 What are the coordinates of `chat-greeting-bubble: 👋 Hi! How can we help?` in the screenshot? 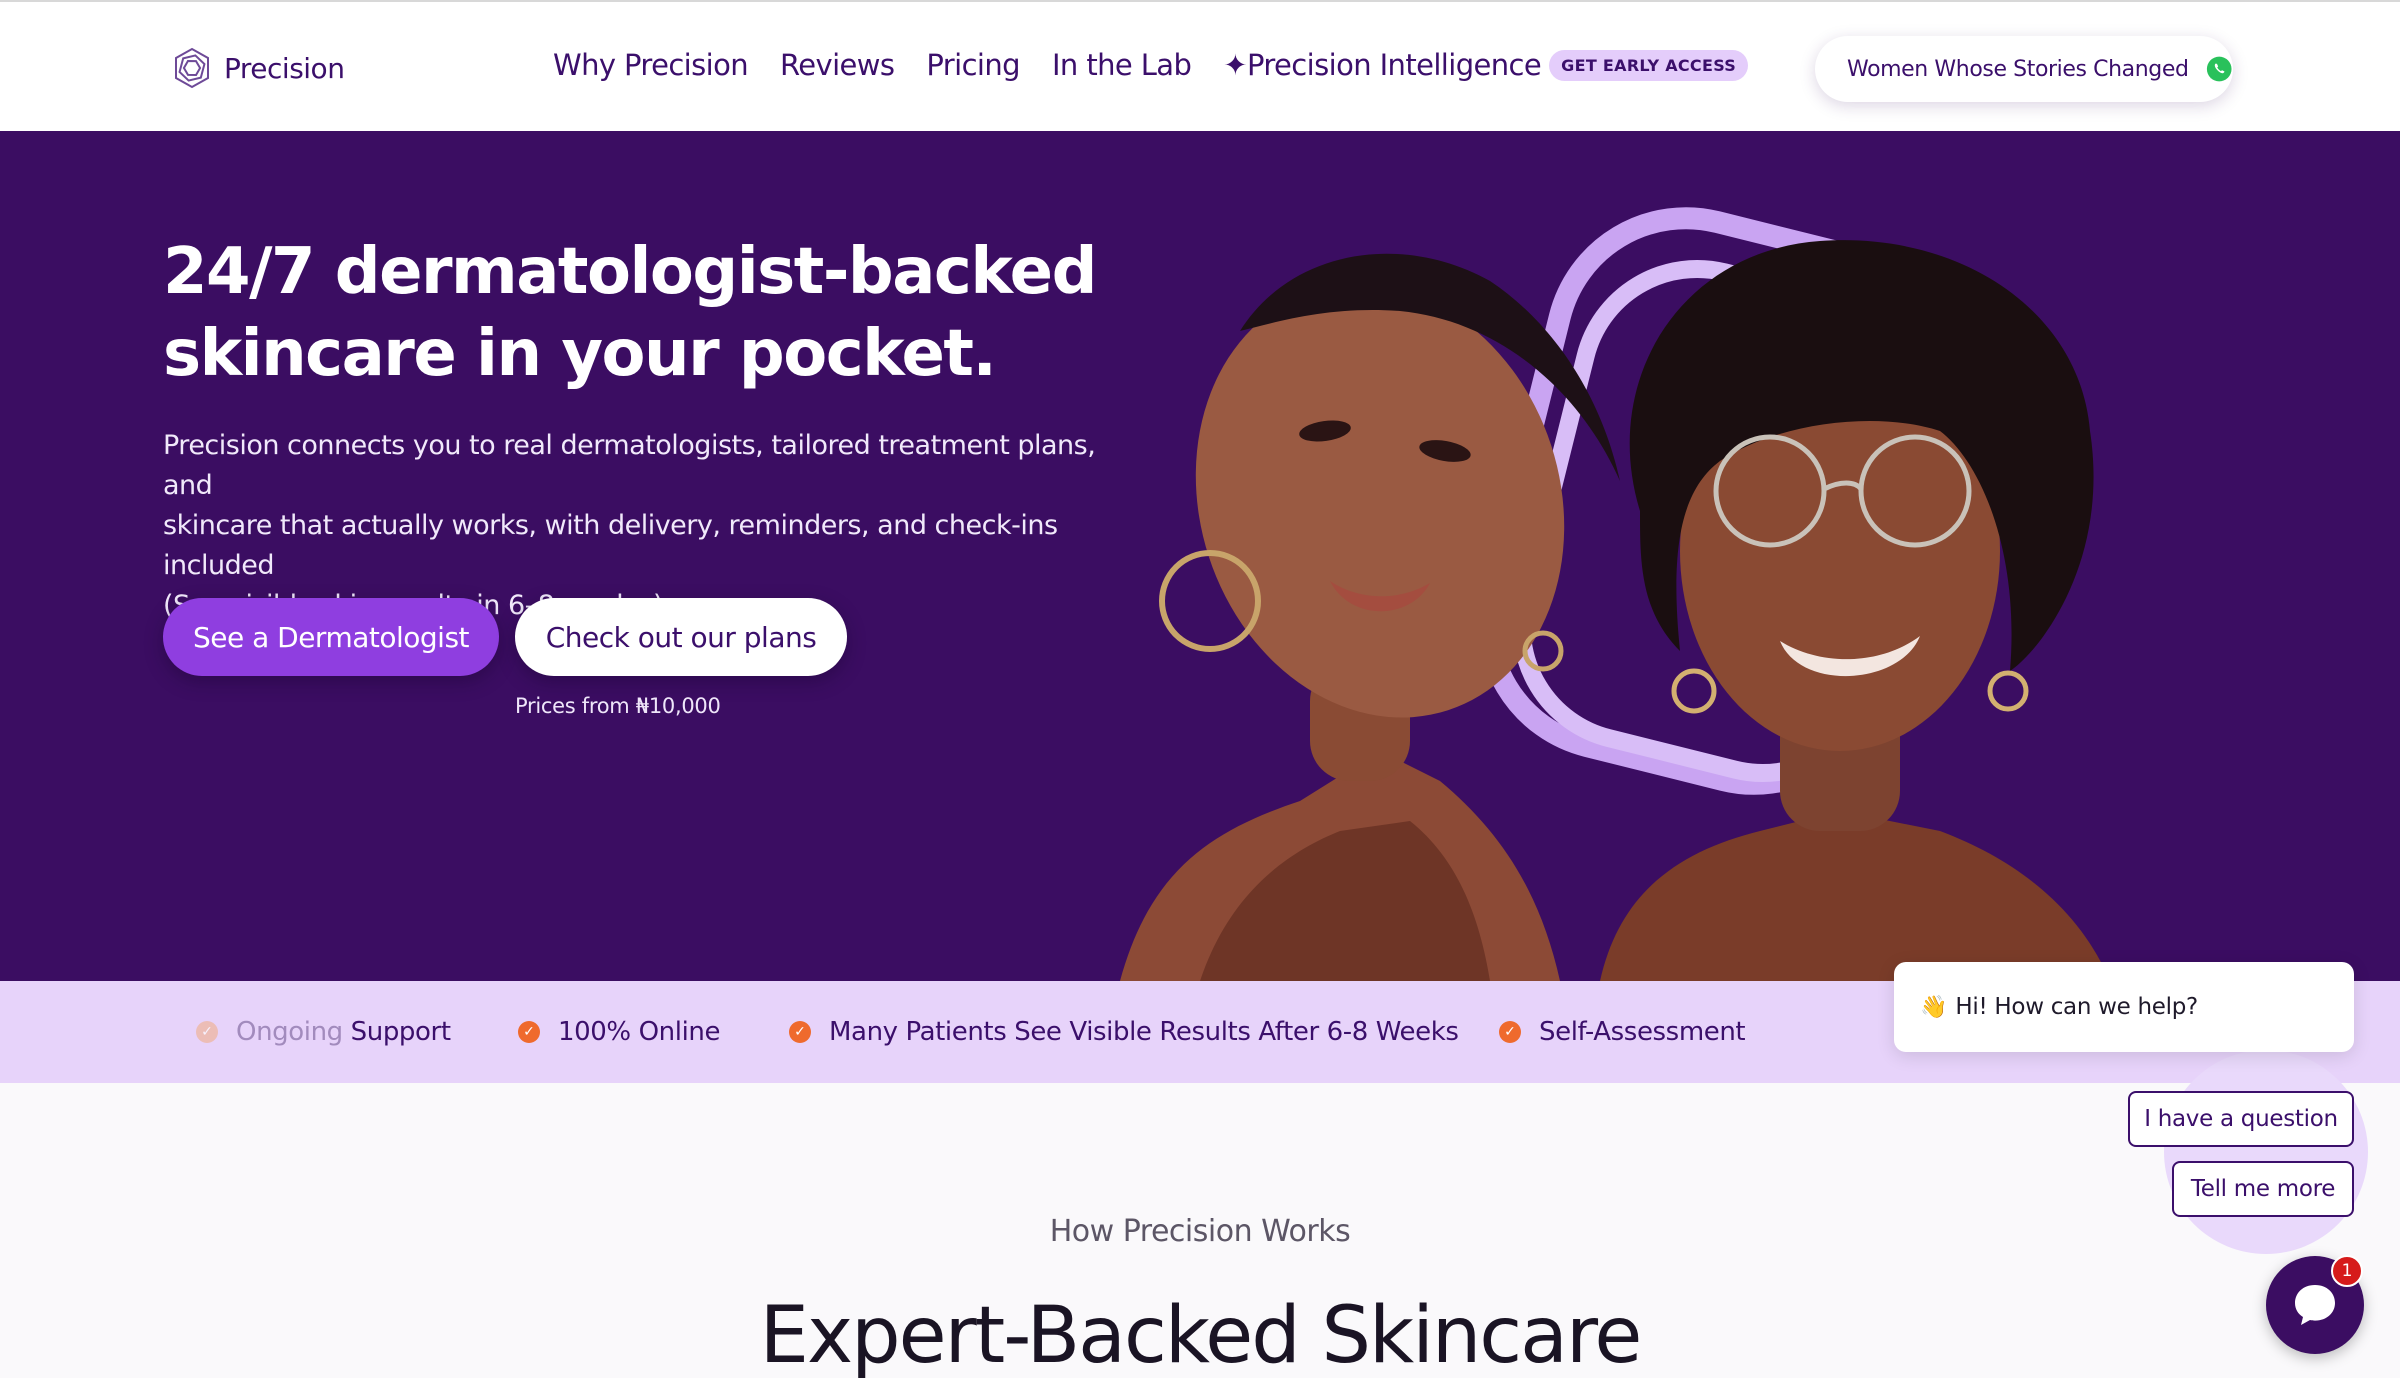 It's located at (2124, 1007).